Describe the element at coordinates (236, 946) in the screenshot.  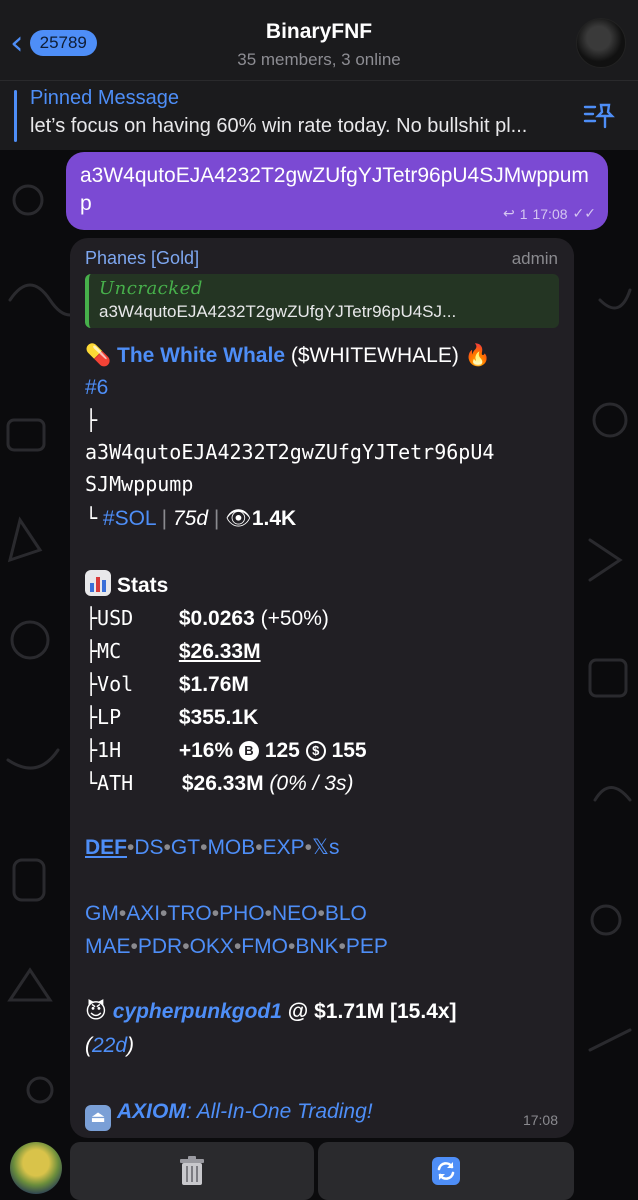
I see `links-row-3: MAE•PDR•OKX•FMO•BNK•PEP` at that location.